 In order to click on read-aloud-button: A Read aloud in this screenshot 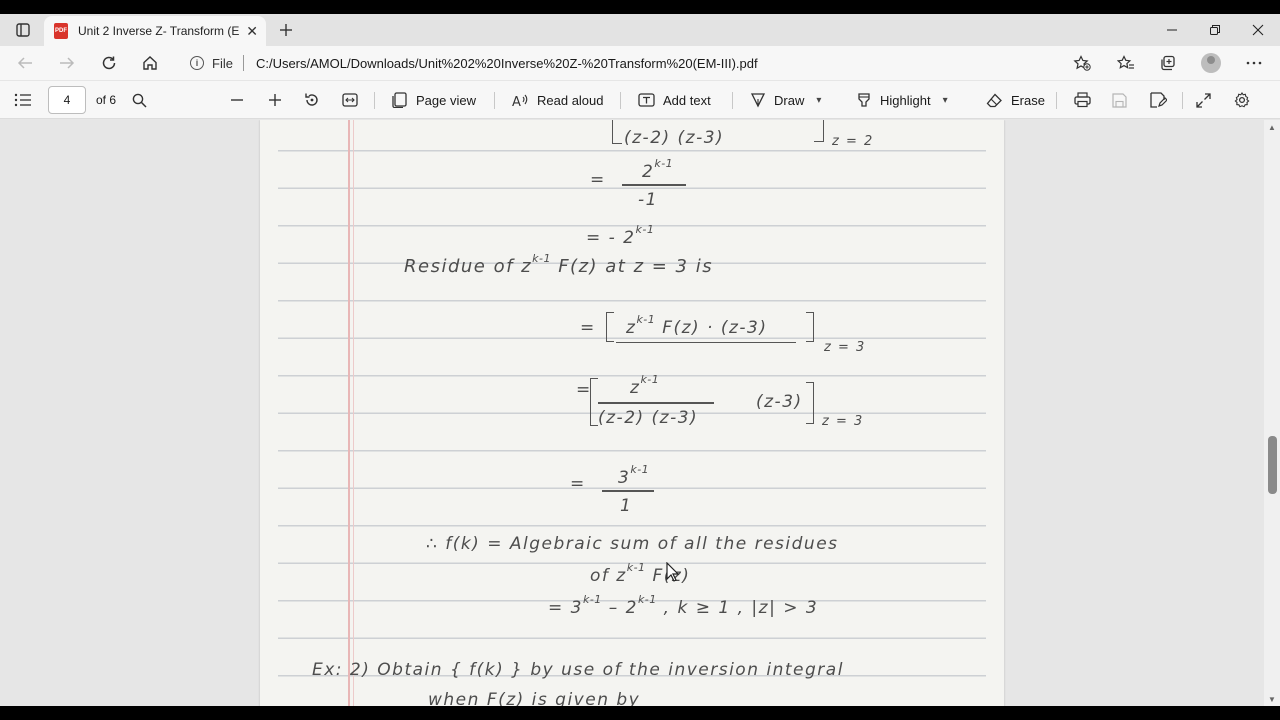, I will do `click(558, 100)`.